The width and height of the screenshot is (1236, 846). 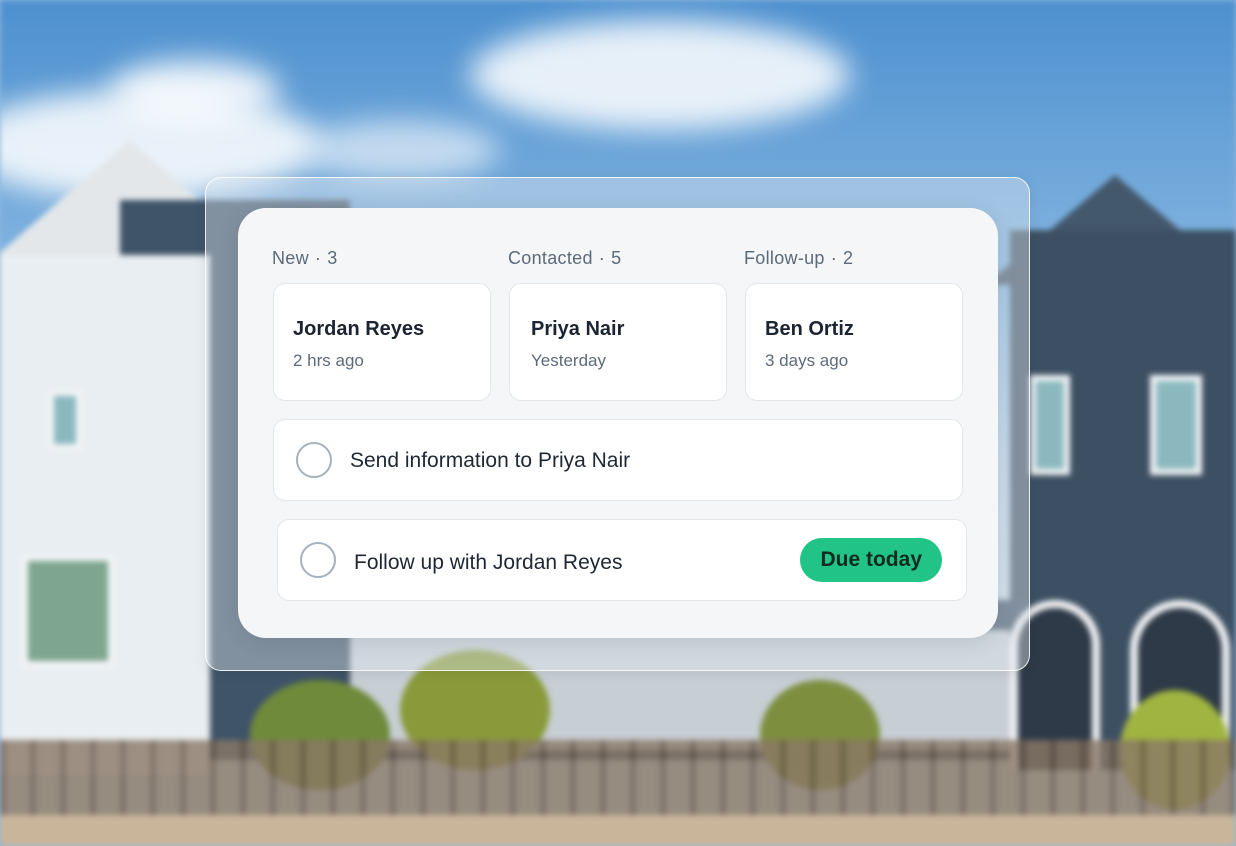 What do you see at coordinates (488, 562) in the screenshot?
I see `task-label: Follow up with Jordan Reyes` at bounding box center [488, 562].